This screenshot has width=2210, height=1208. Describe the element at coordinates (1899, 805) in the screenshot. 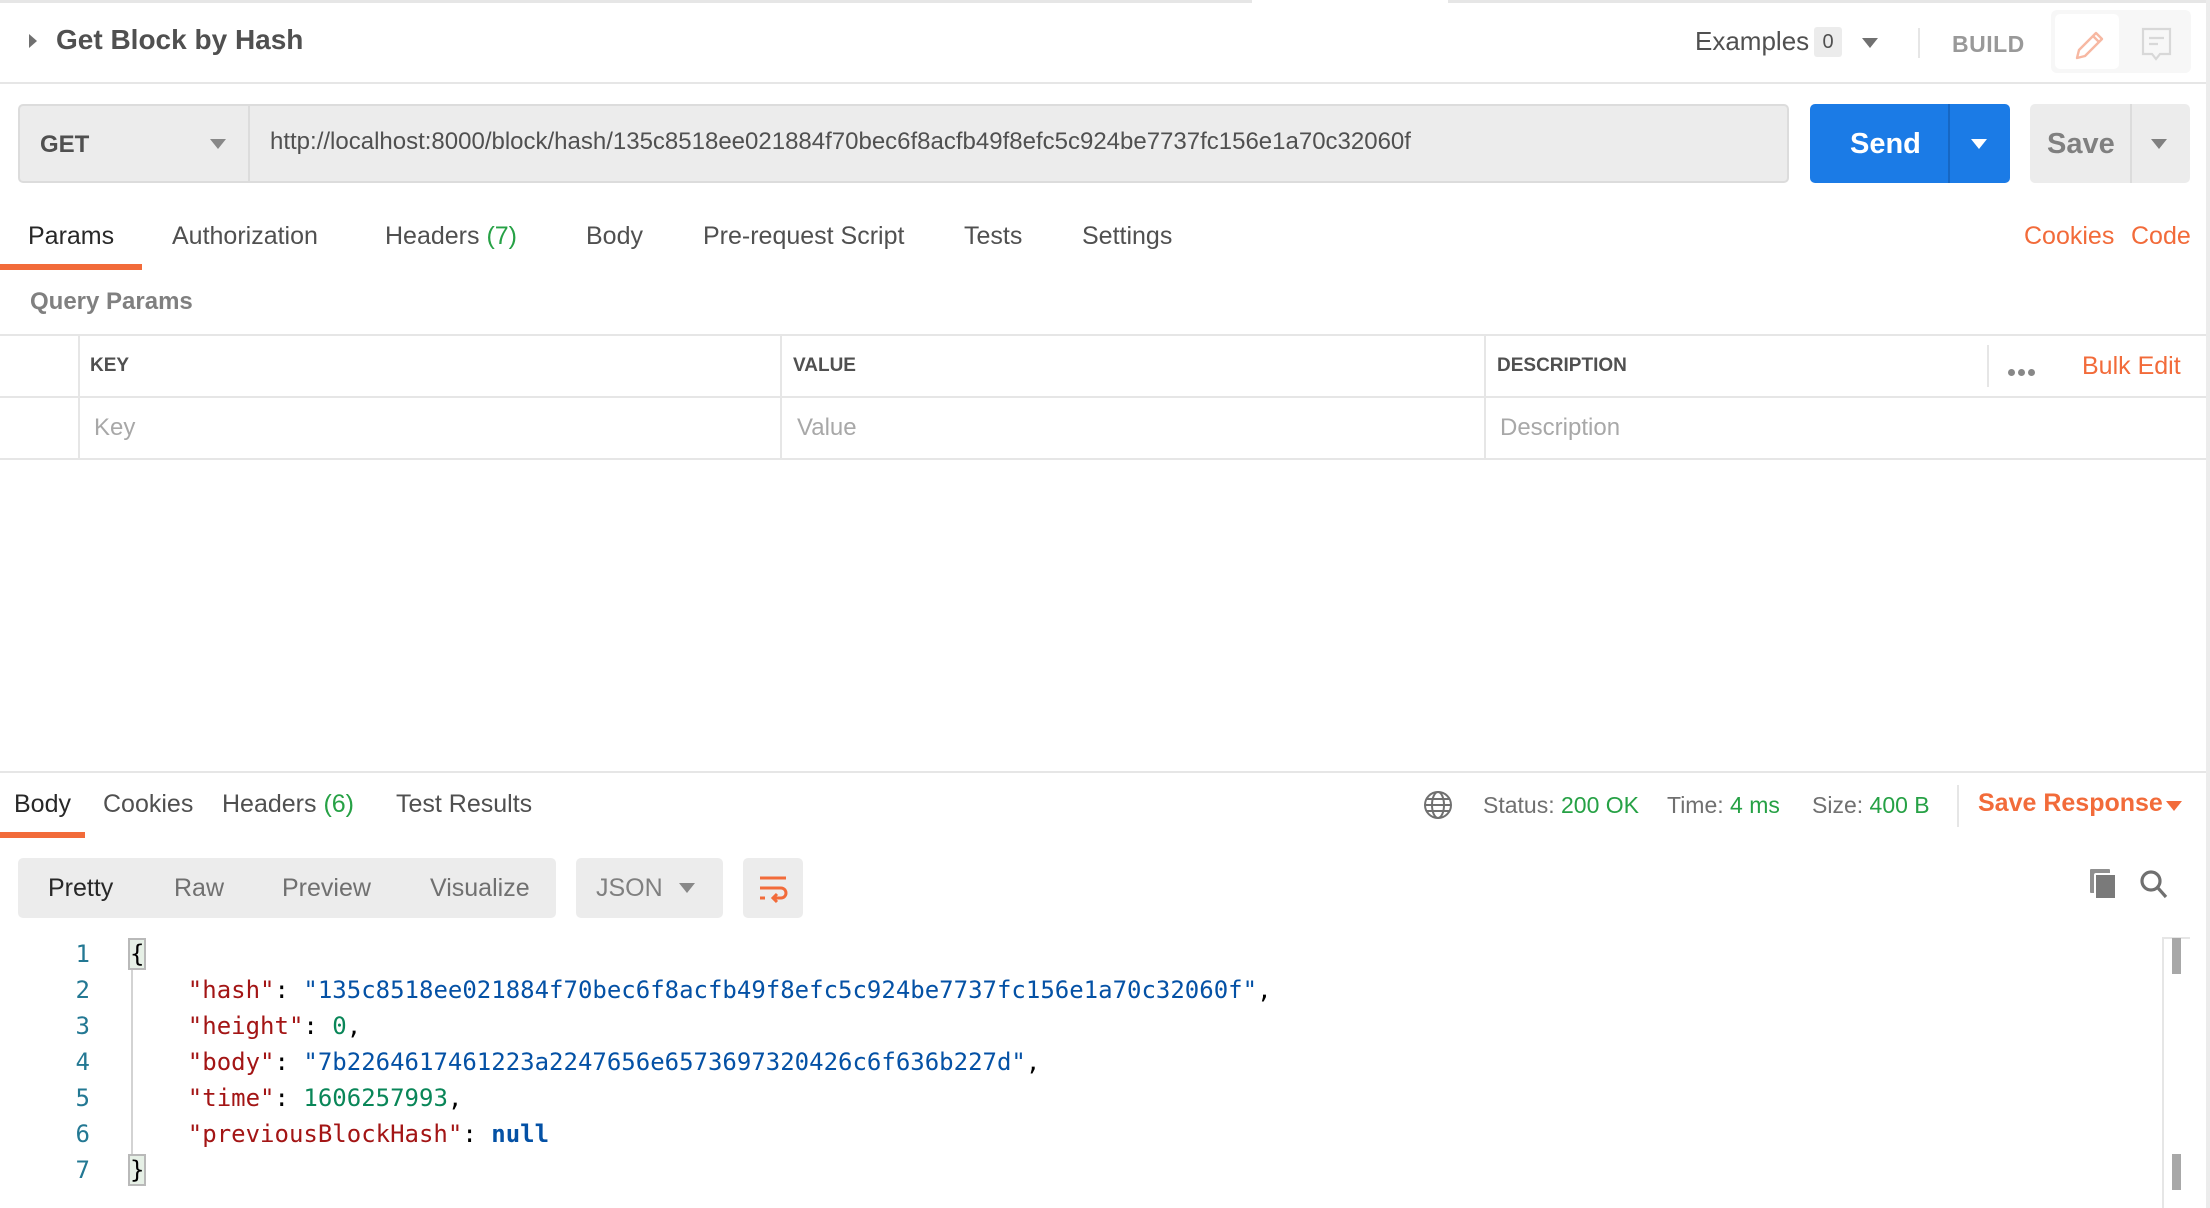

I see `size-value: 400 B` at that location.